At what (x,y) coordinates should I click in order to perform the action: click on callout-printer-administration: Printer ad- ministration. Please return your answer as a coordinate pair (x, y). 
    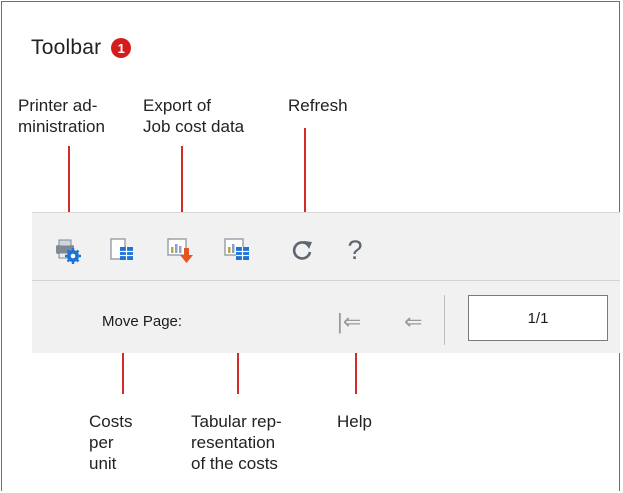
    Looking at the image, I should click on (61, 116).